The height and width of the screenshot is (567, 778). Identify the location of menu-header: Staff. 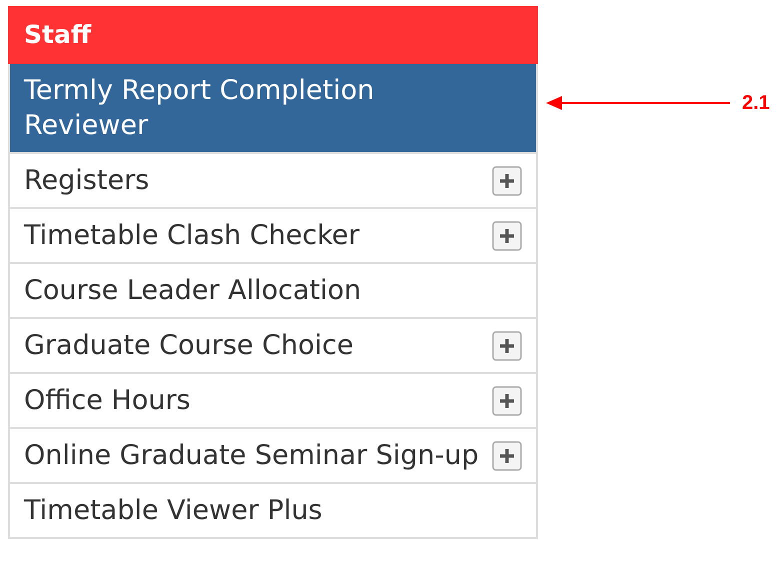
(273, 35).